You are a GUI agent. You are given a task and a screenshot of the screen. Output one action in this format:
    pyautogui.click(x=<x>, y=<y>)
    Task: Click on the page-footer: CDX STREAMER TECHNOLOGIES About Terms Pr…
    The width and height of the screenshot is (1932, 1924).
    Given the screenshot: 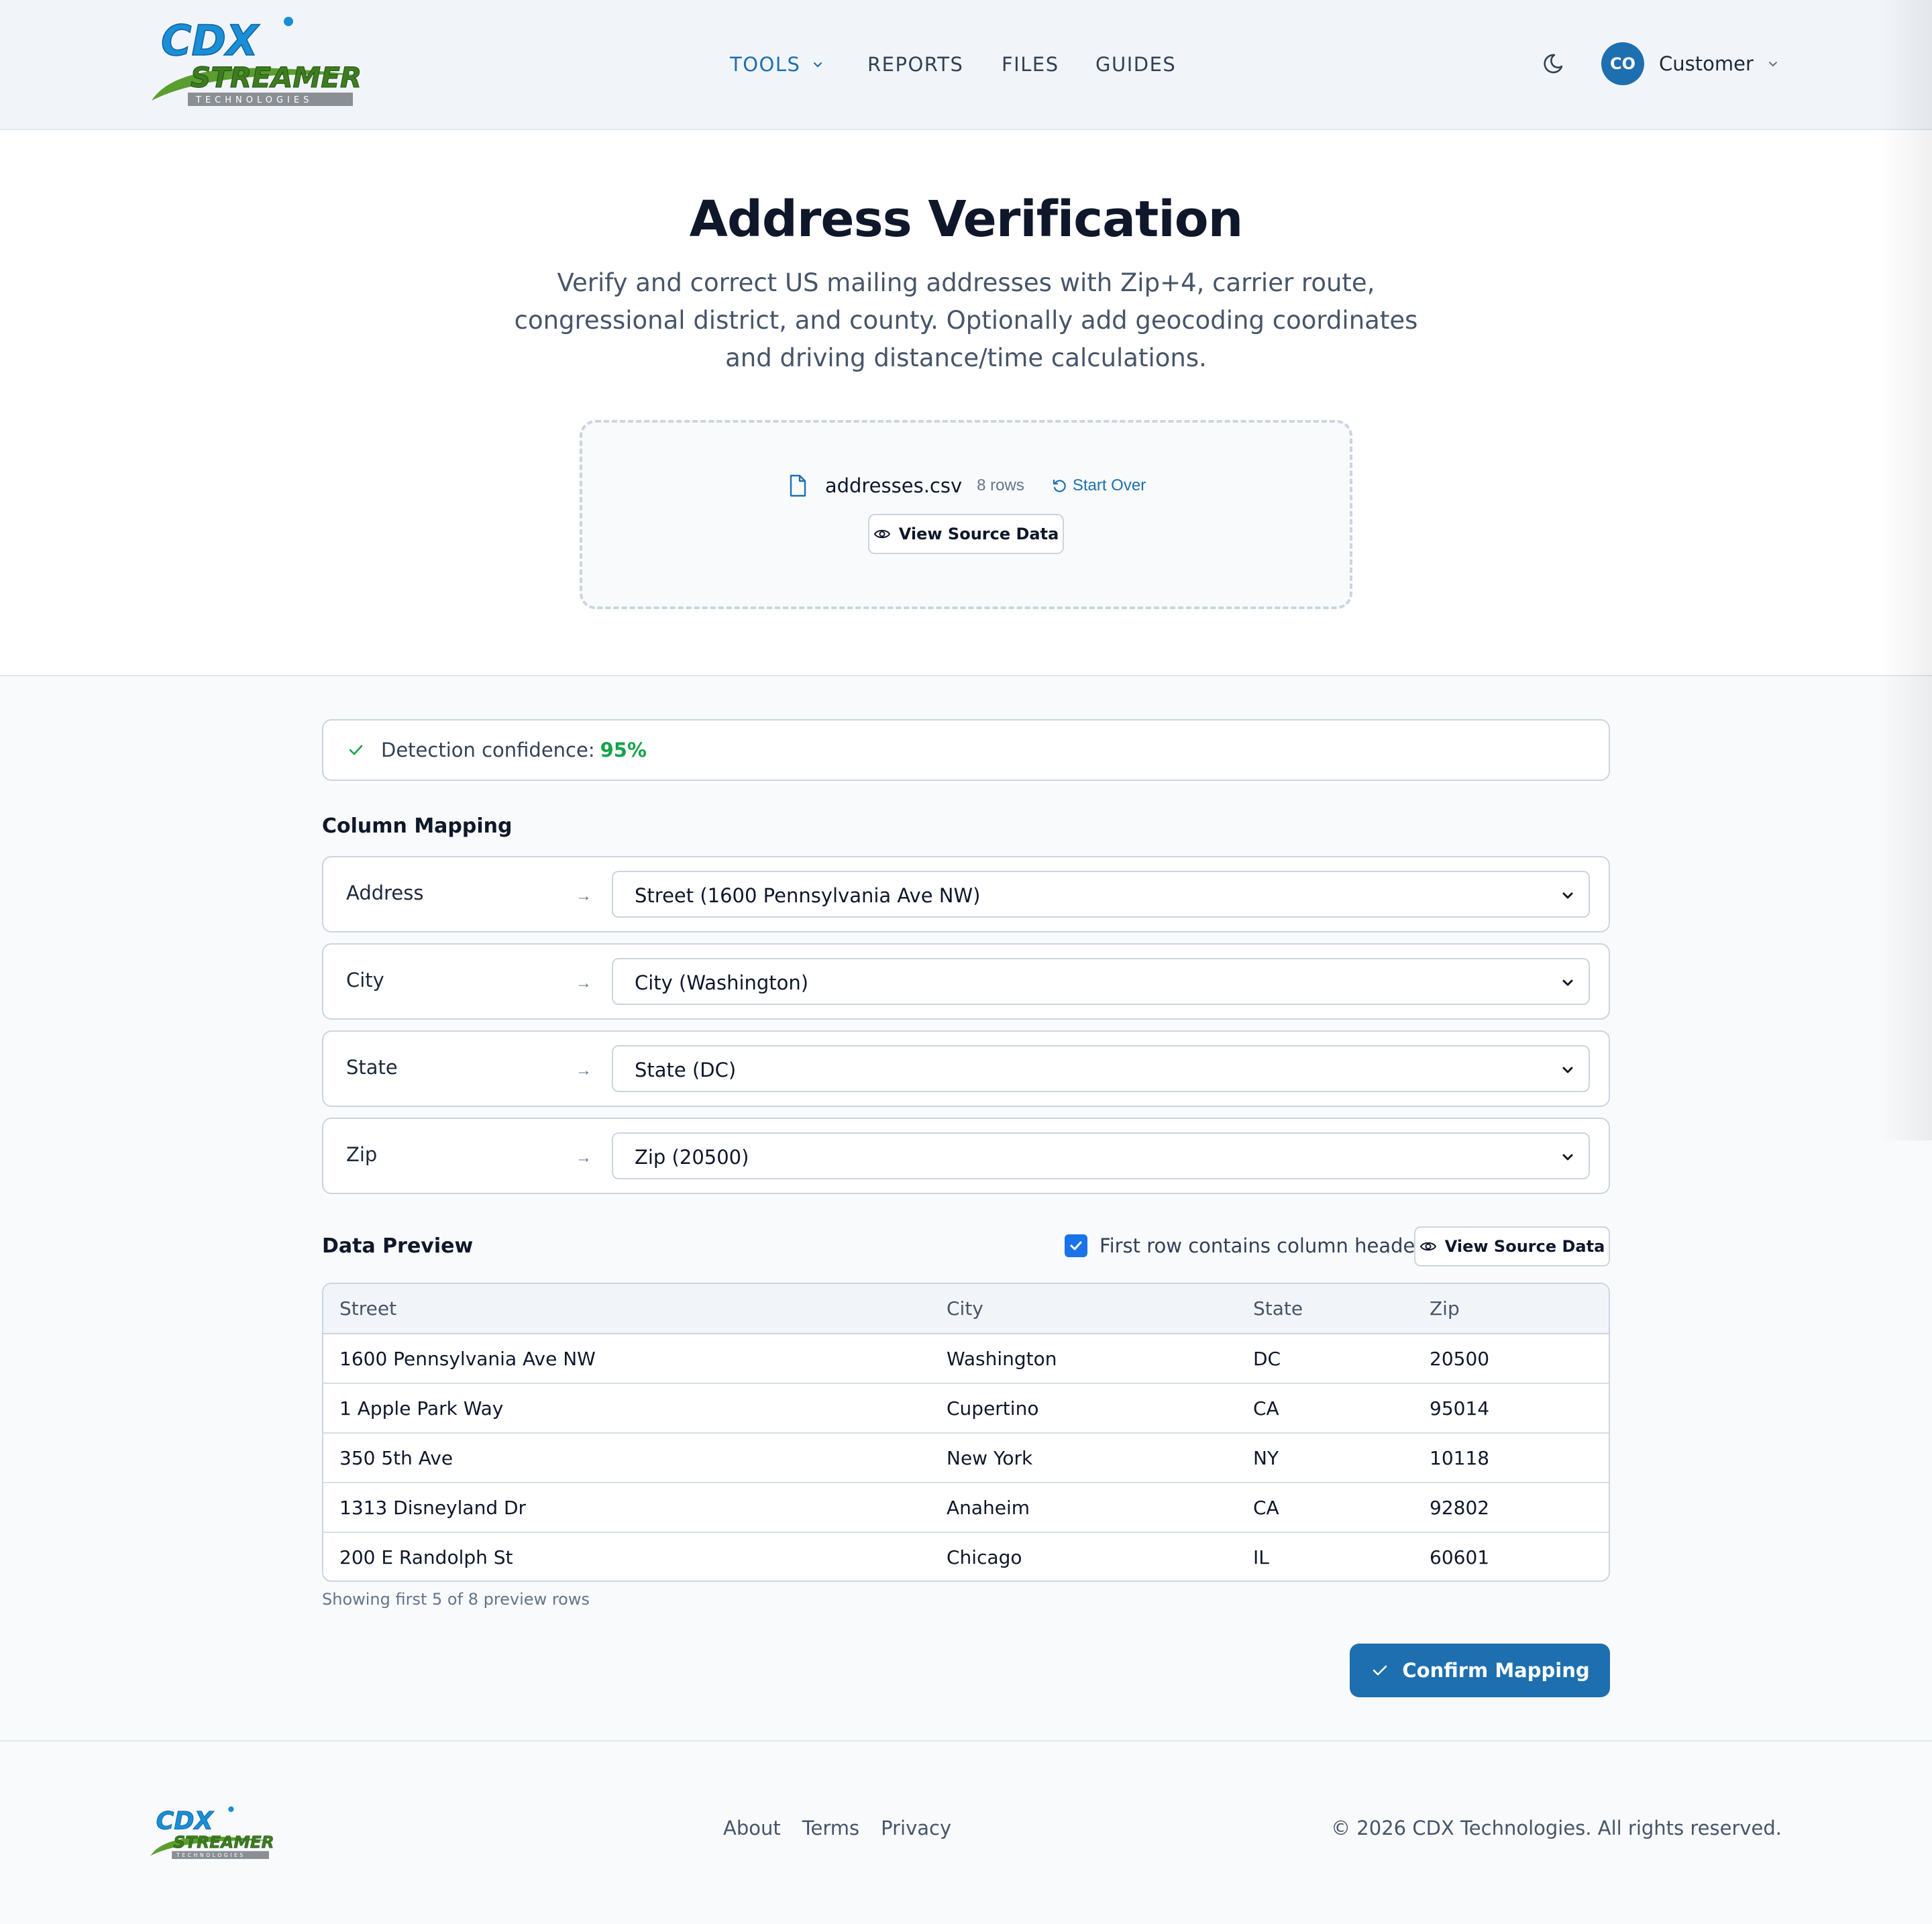 What is the action you would take?
    pyautogui.click(x=966, y=1832)
    